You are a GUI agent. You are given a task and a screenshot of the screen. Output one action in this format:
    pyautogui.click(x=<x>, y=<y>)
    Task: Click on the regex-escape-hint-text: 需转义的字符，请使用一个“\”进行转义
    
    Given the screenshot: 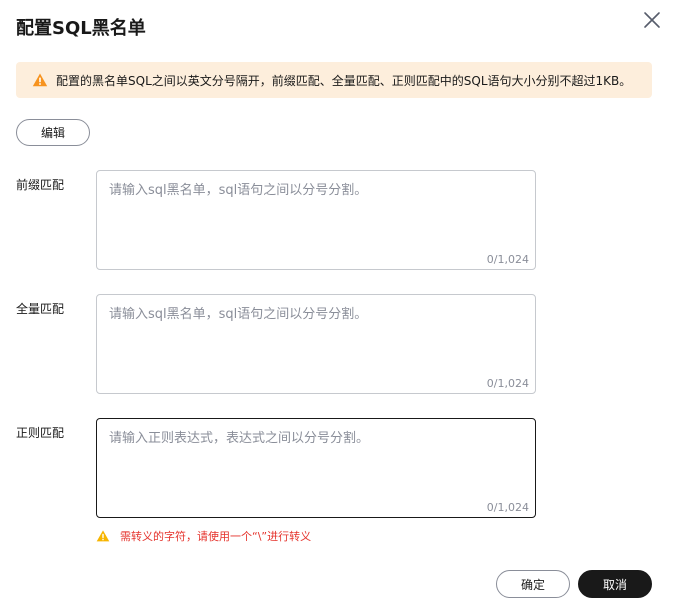 What is the action you would take?
    pyautogui.click(x=216, y=536)
    